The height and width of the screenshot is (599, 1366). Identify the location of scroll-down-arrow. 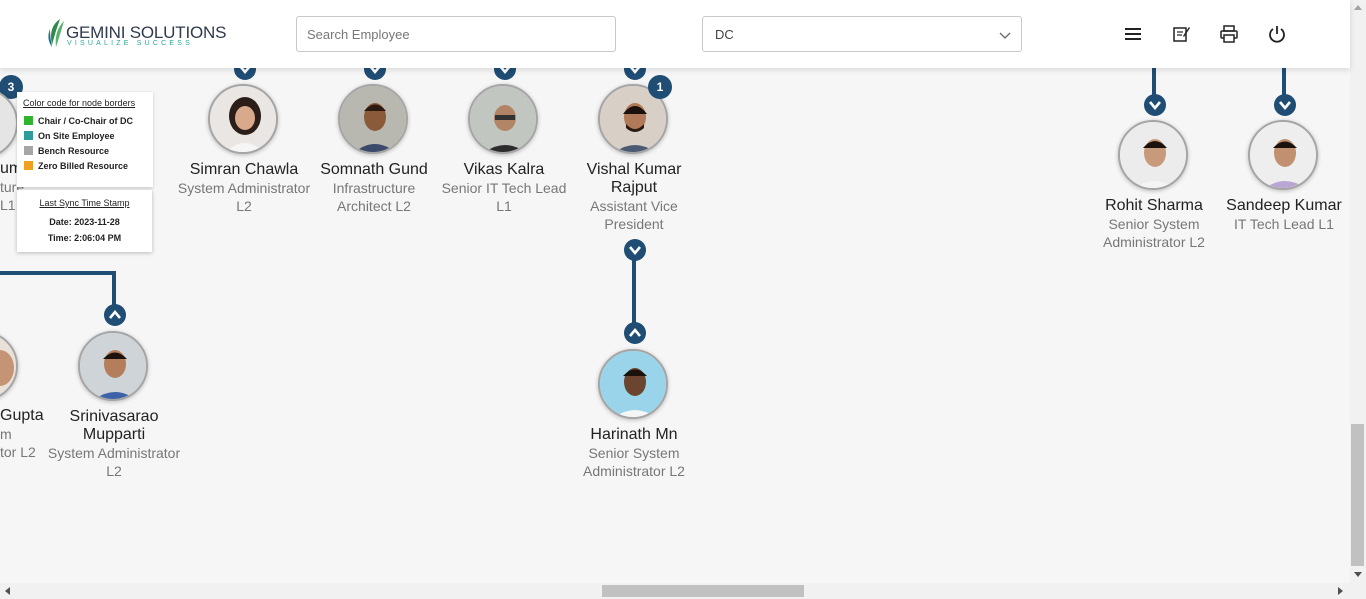
(1358, 574).